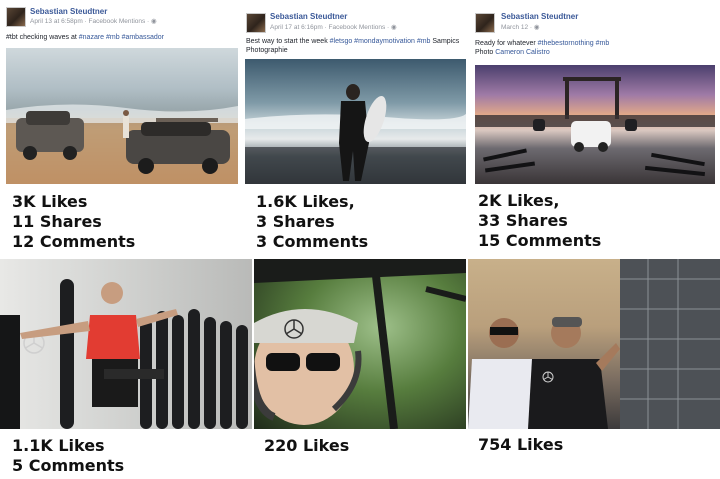 Image resolution: width=720 pixels, height=479 pixels. Describe the element at coordinates (380, 41) in the screenshot. I see `hashtags: #letsgo #mondaymotivation #mb` at that location.